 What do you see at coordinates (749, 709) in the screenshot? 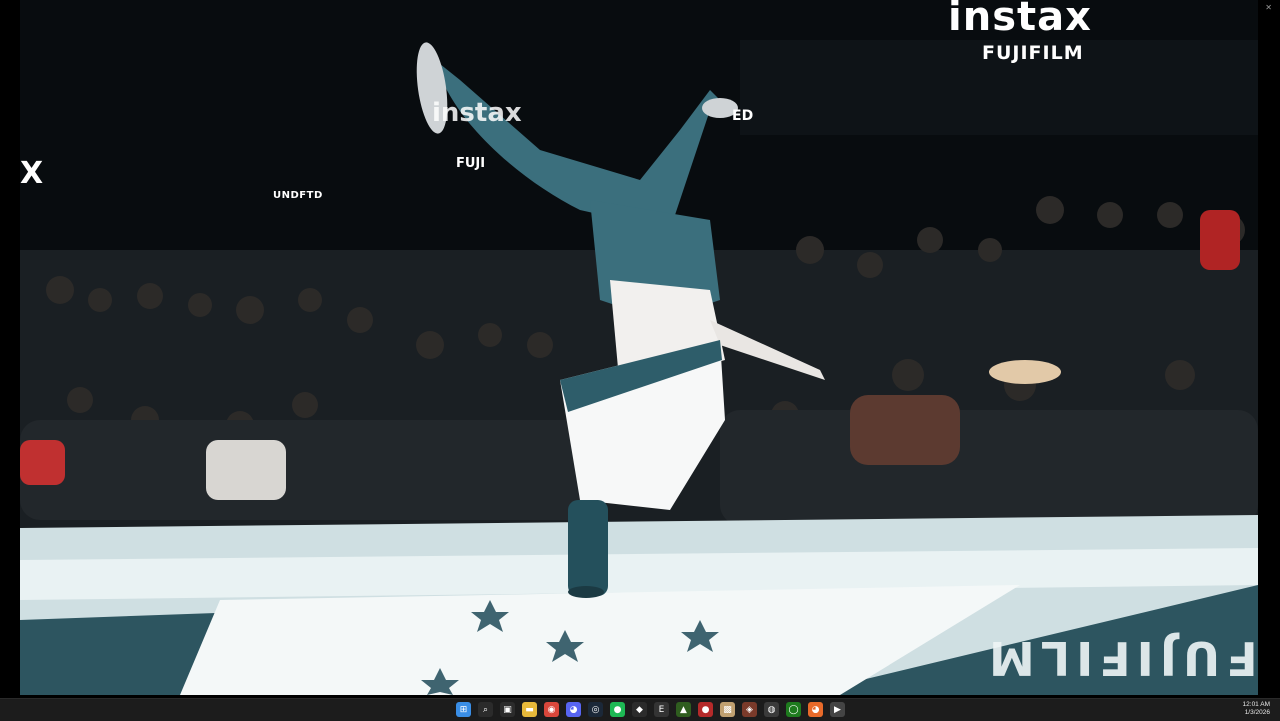
I see `game-icon: ◈` at bounding box center [749, 709].